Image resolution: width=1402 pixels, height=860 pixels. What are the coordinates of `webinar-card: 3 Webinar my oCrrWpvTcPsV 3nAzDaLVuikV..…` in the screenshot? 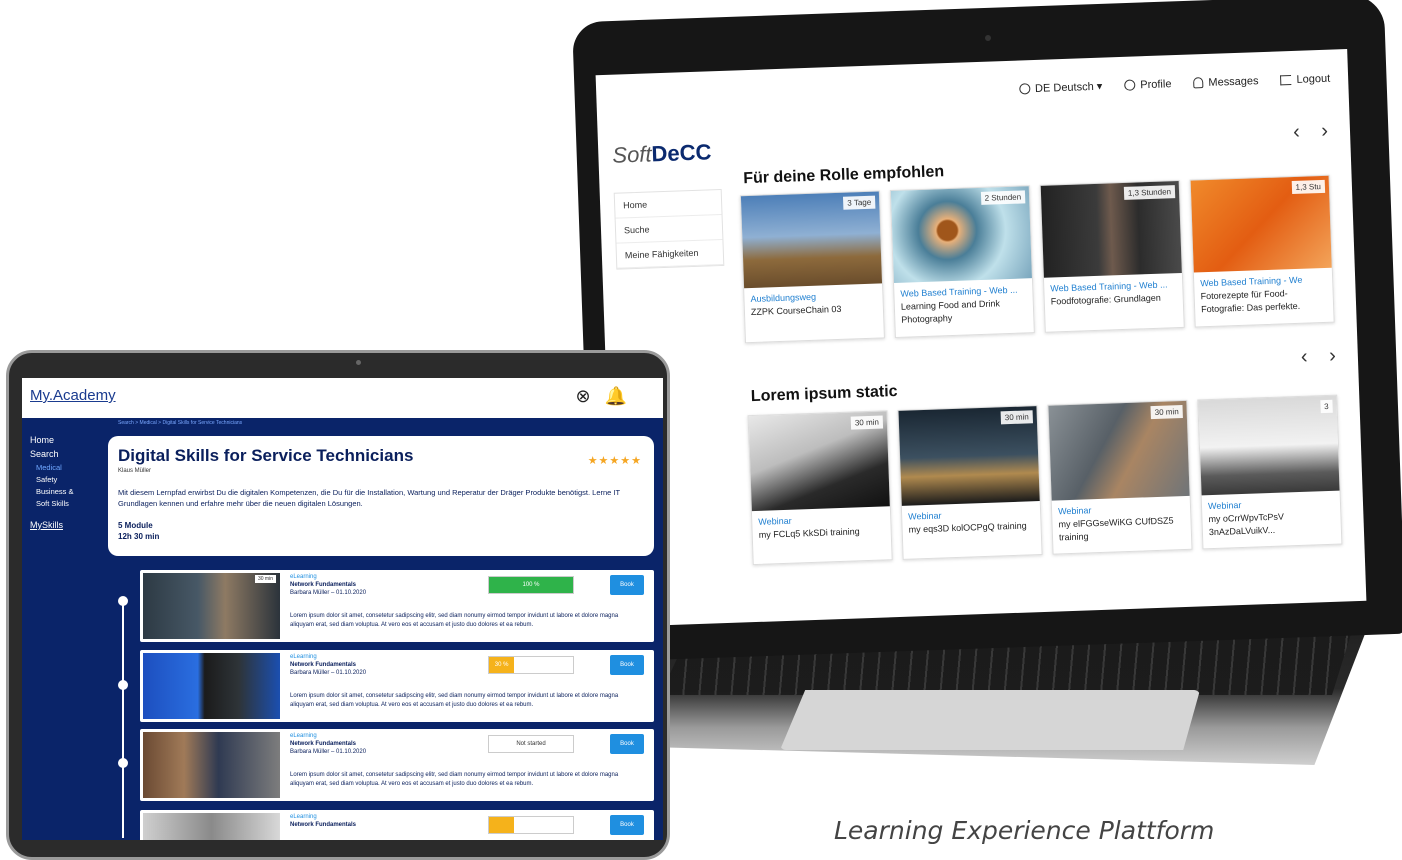 It's located at (1270, 472).